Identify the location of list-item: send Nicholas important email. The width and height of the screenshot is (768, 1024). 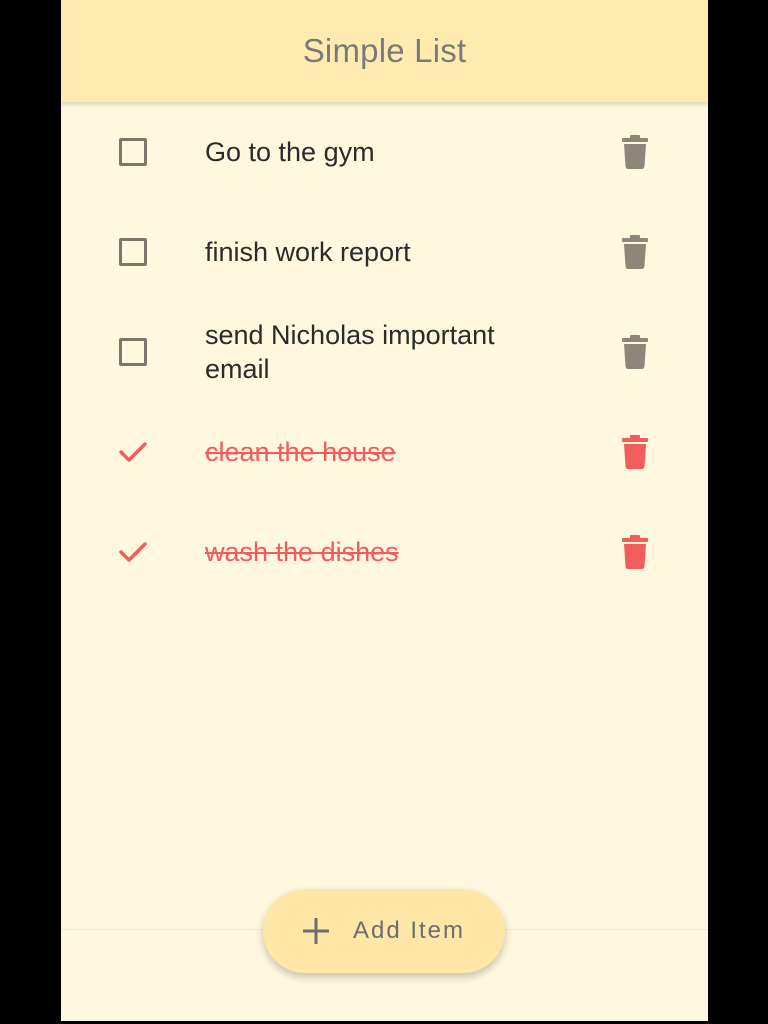
(384, 352).